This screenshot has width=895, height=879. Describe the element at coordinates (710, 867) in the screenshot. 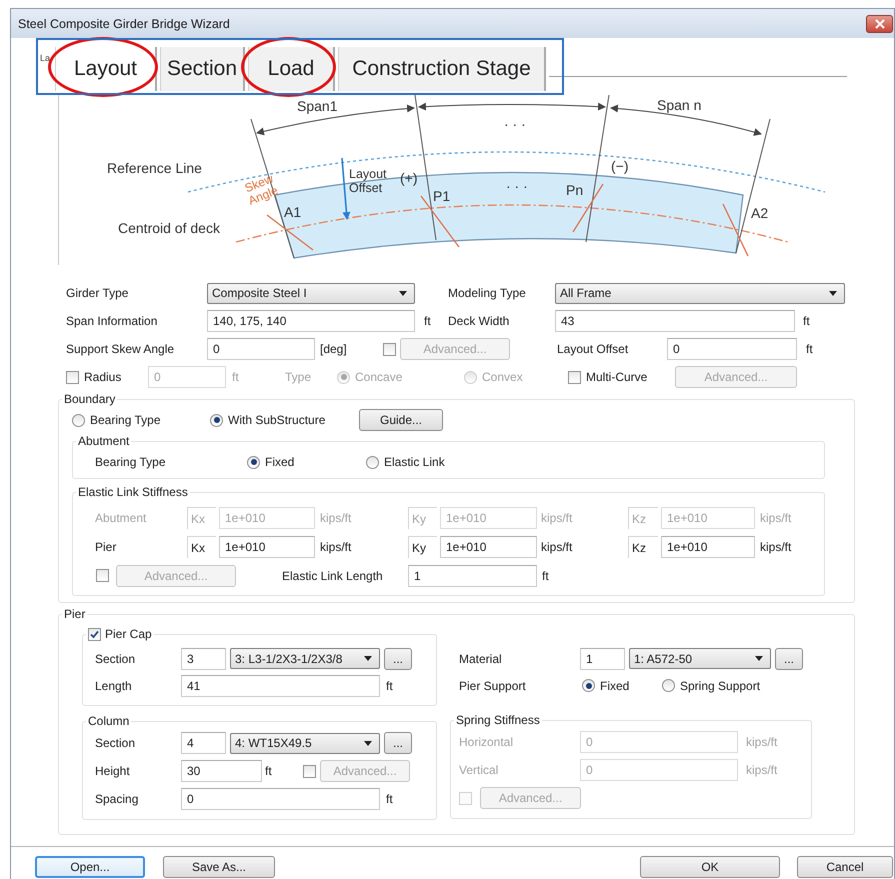

I see `dialog-button: OK` at that location.